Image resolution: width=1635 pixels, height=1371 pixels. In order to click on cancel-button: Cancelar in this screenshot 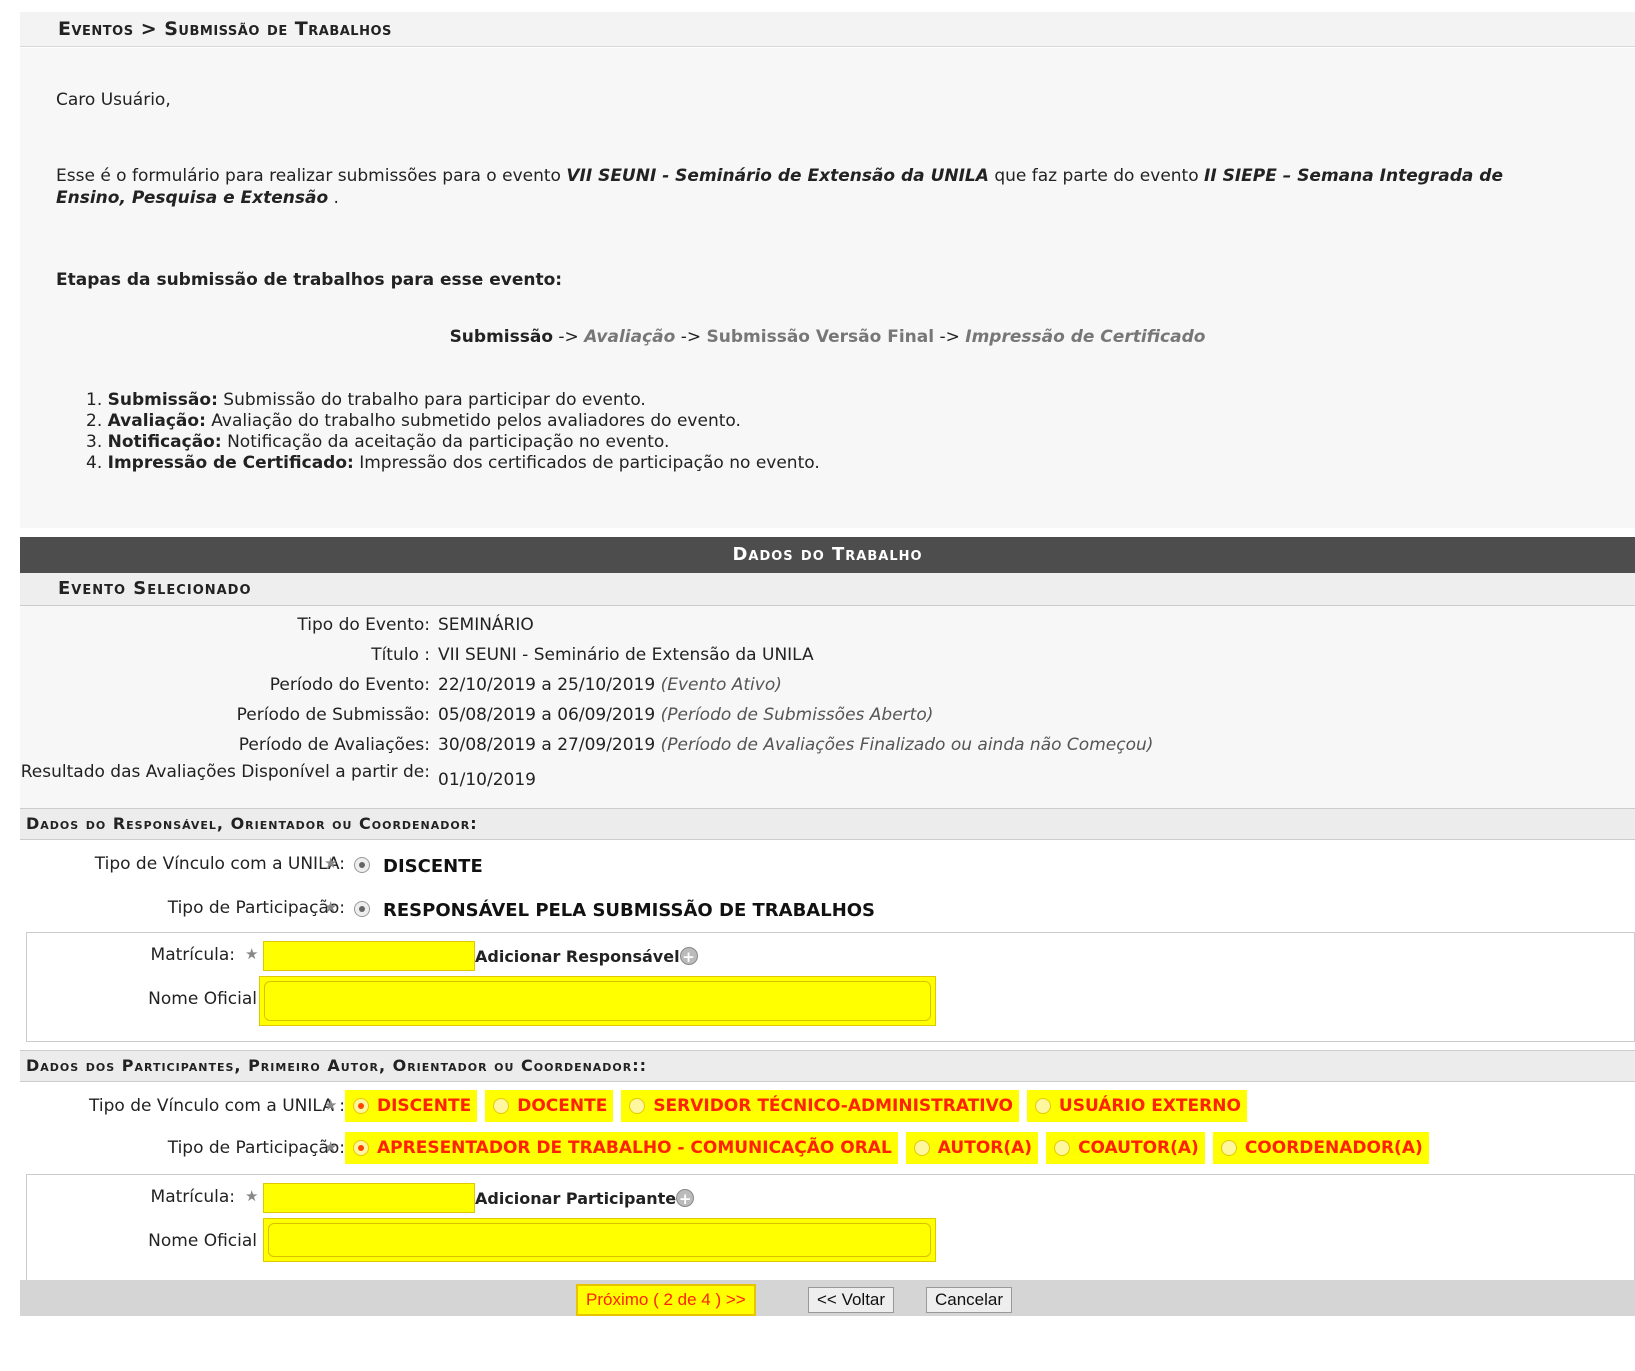, I will do `click(969, 1300)`.